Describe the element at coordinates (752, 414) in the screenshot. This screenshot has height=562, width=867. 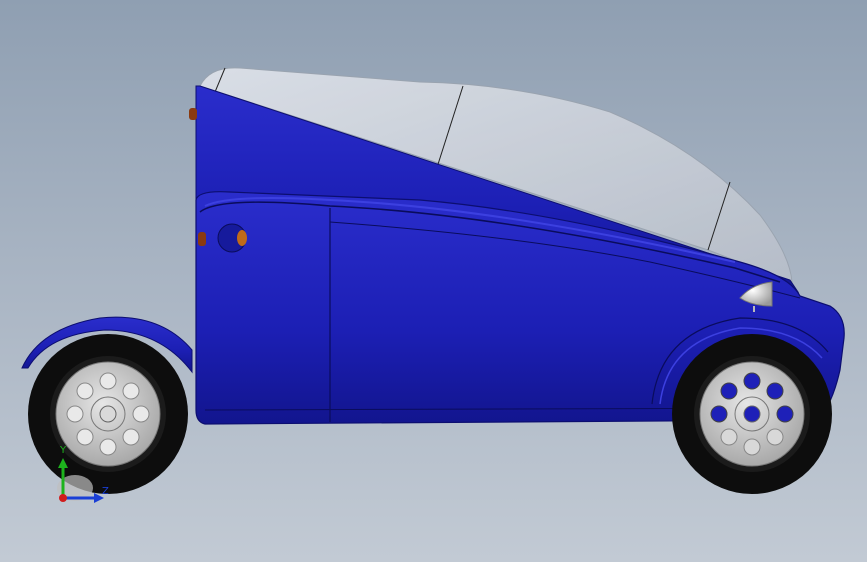
I see `front-wheel` at that location.